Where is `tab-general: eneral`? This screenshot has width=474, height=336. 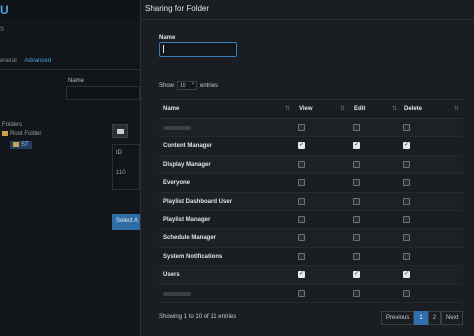
tab-general: eneral is located at coordinates (8, 61).